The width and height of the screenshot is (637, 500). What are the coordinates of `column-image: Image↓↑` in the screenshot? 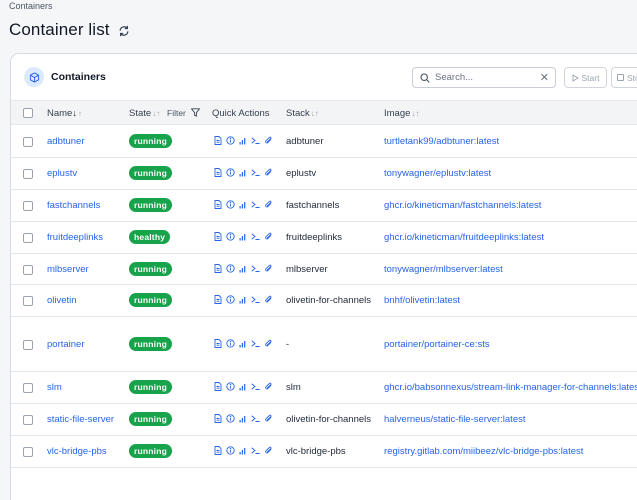 It's located at (401, 113).